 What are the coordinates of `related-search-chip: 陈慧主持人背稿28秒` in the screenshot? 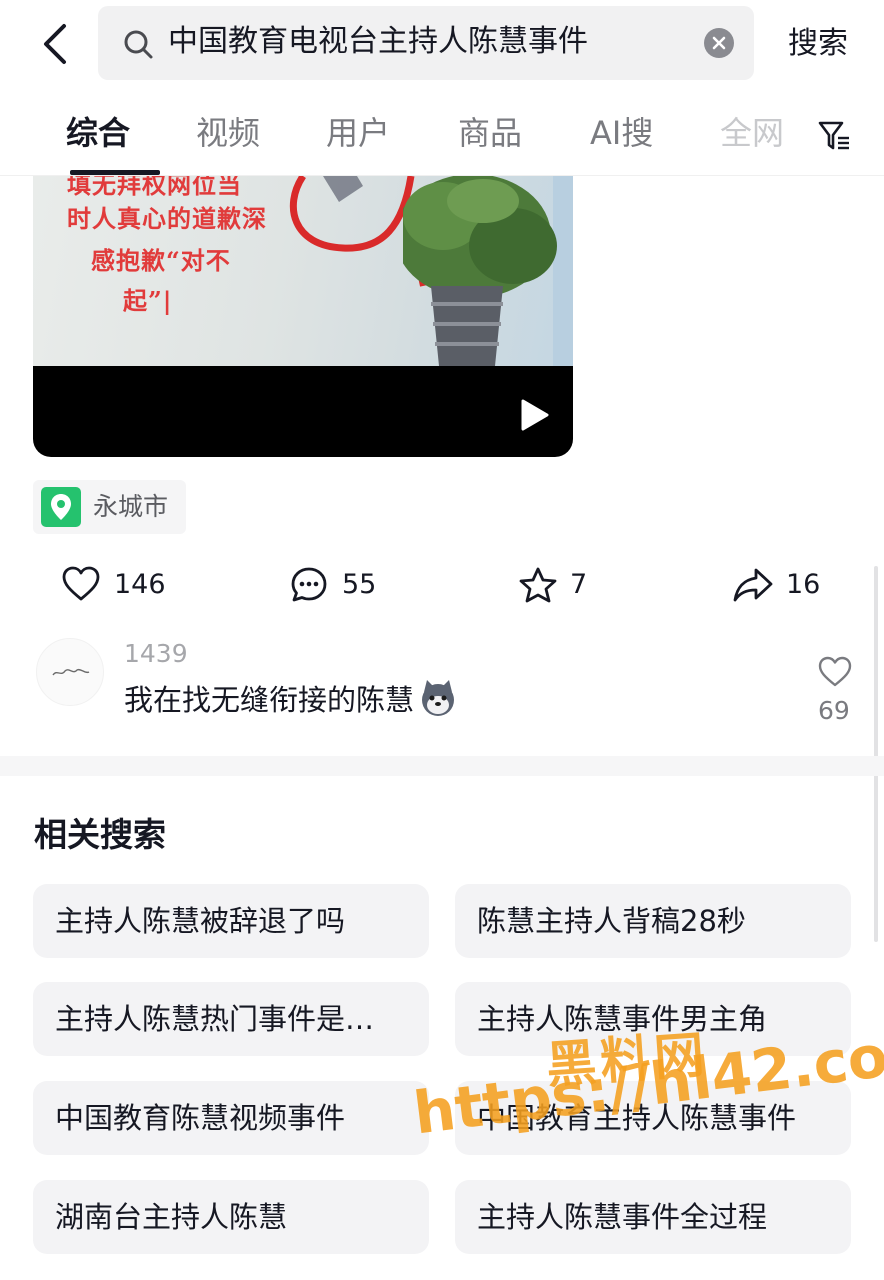 It's located at (653, 921).